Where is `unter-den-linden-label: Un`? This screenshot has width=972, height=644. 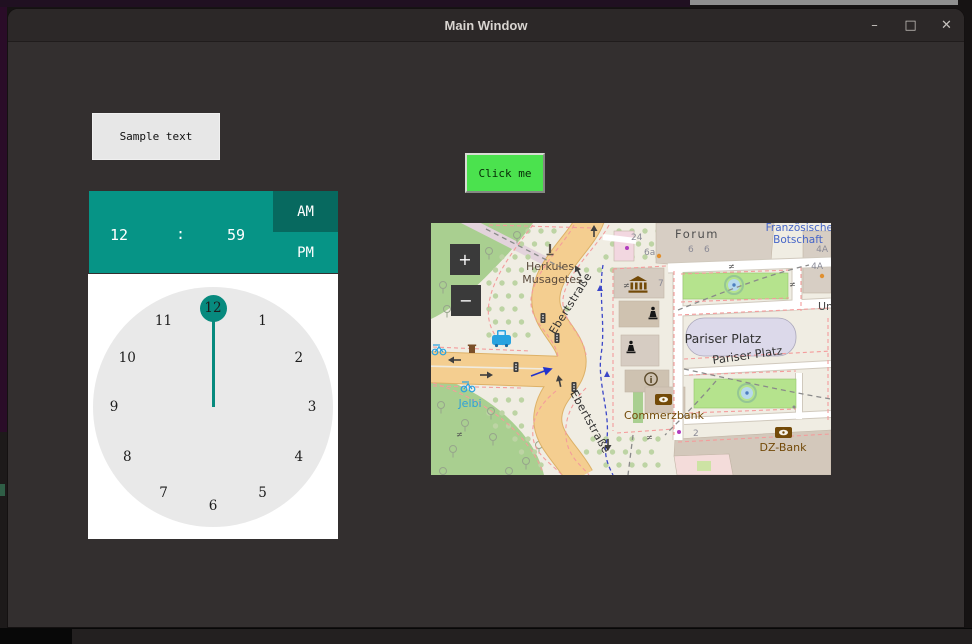
unter-den-linden-label: Un is located at coordinates (824, 306).